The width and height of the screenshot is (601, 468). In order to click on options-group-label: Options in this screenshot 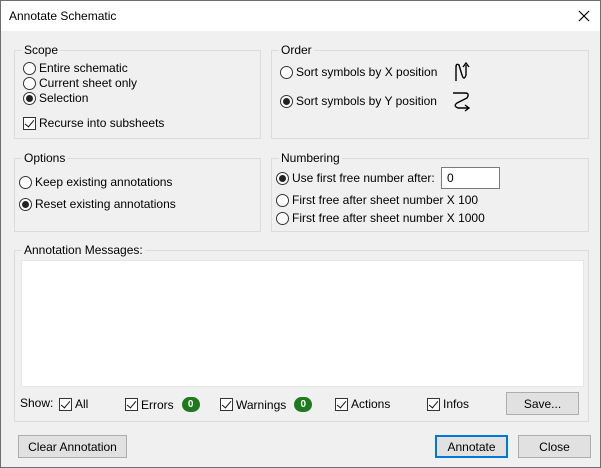, I will do `click(45, 158)`.